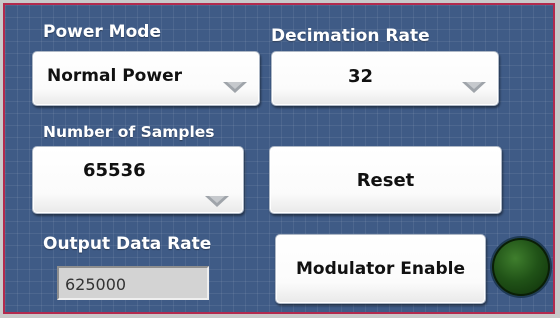 Image resolution: width=560 pixels, height=318 pixels. Describe the element at coordinates (114, 76) in the screenshot. I see `power-mode-value: Normal Power` at that location.